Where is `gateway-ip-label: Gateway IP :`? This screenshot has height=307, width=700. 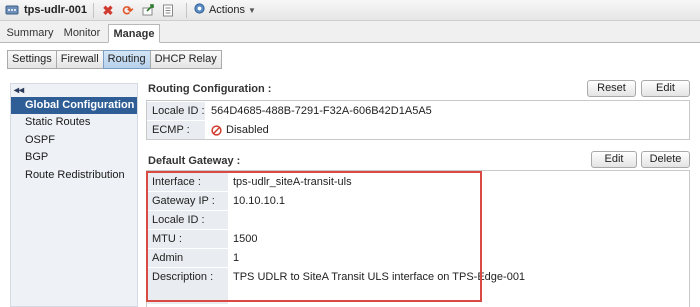
gateway-ip-label: Gateway IP : is located at coordinates (187, 201).